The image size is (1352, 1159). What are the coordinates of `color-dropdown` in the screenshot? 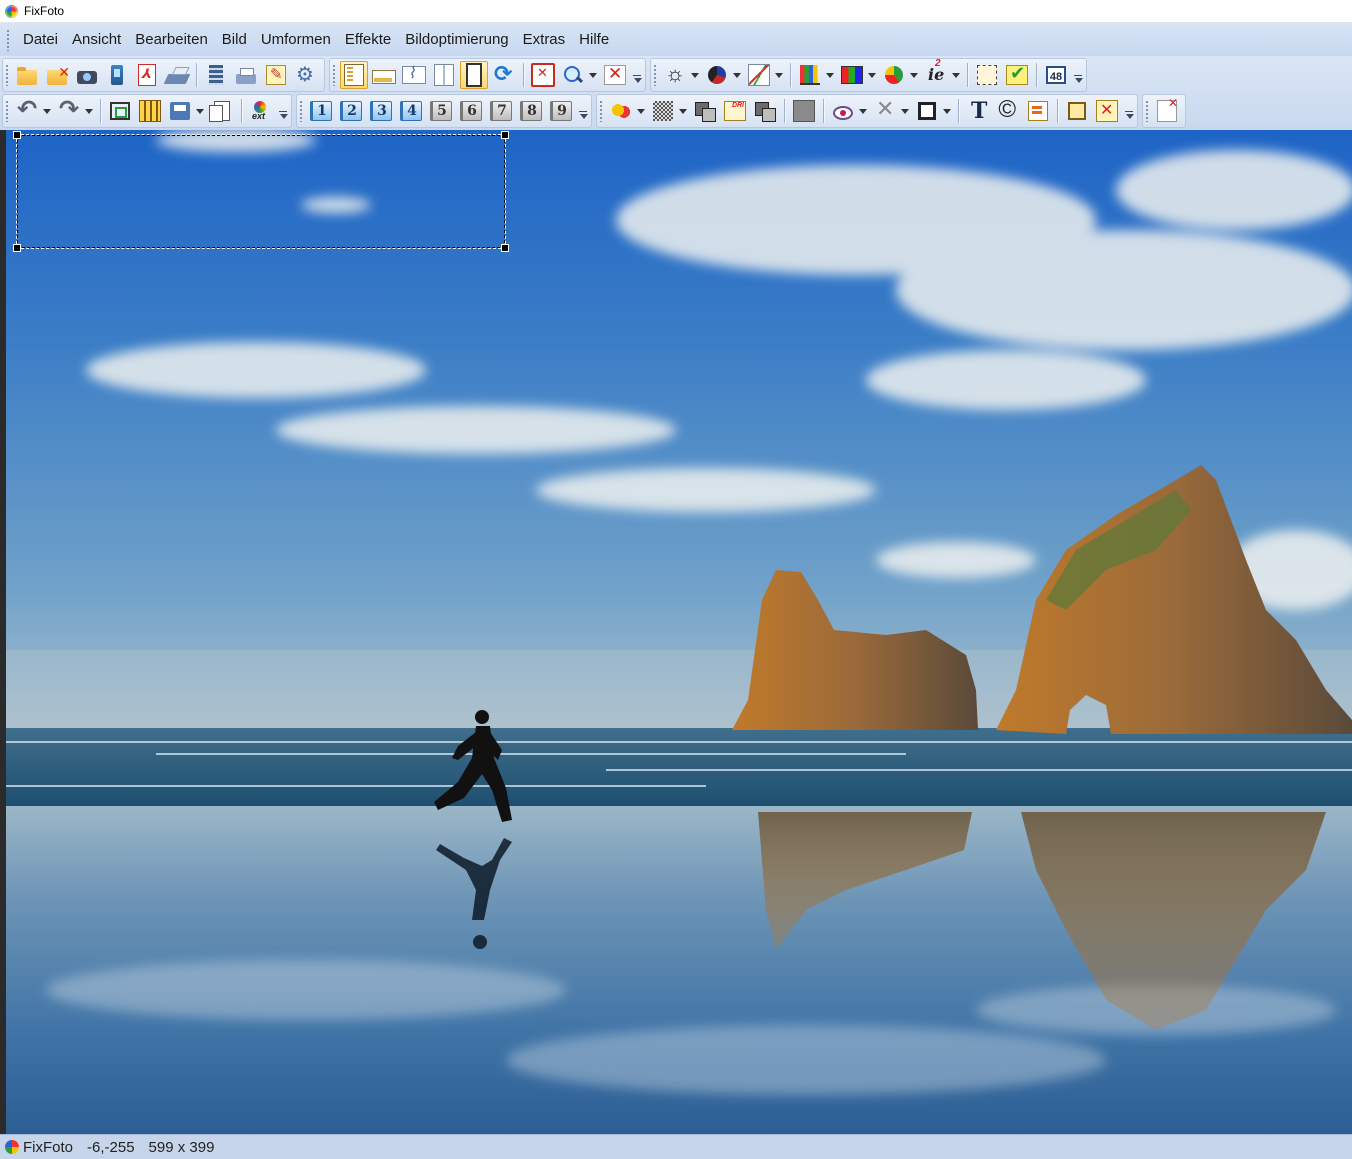 It's located at (737, 75).